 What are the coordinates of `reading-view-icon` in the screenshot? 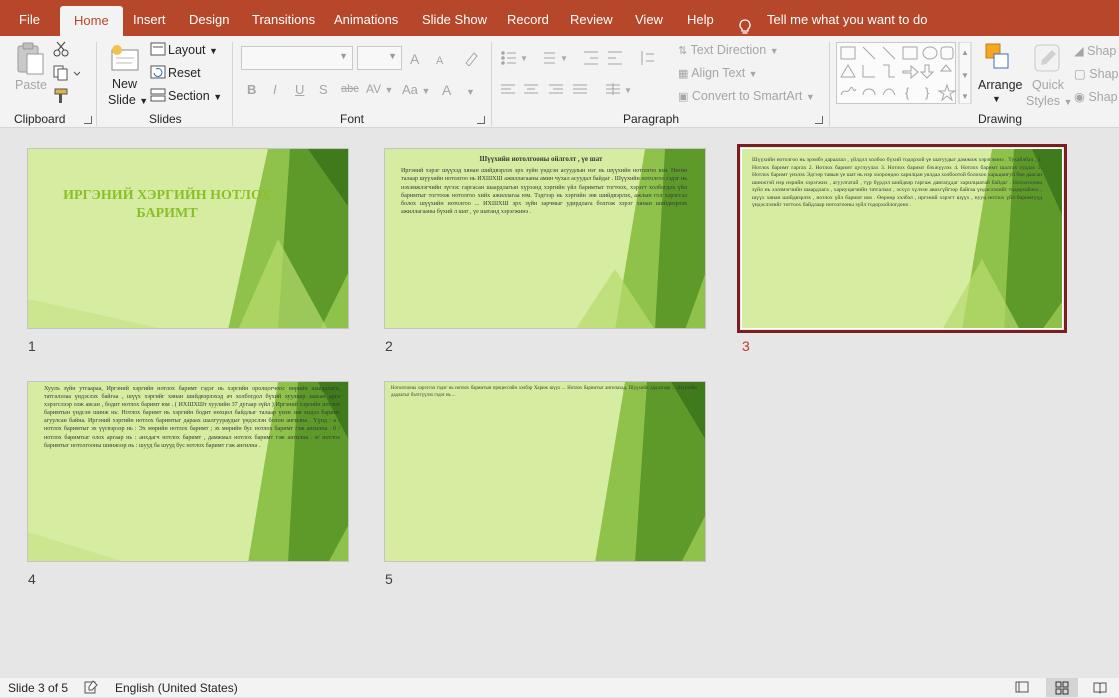 It's located at (1100, 687).